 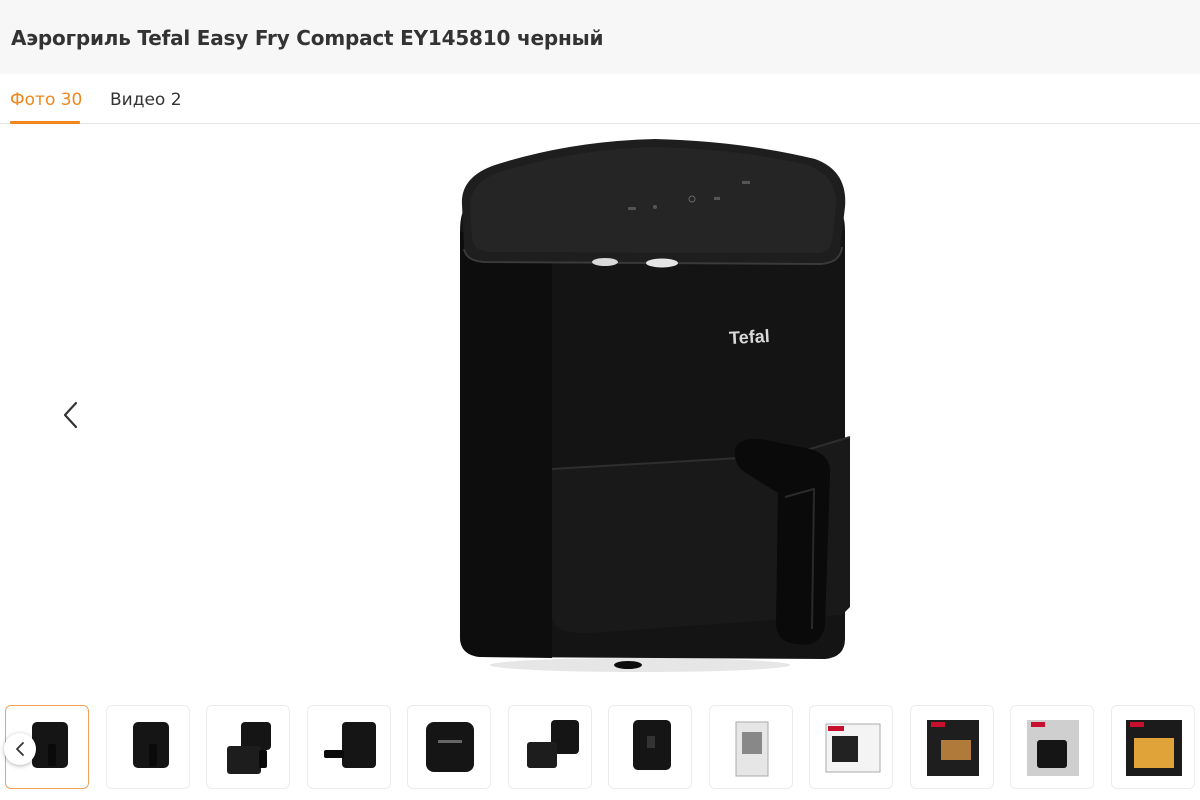 What do you see at coordinates (552, 744) in the screenshot?
I see `air-fryer-basket-out-thumb` at bounding box center [552, 744].